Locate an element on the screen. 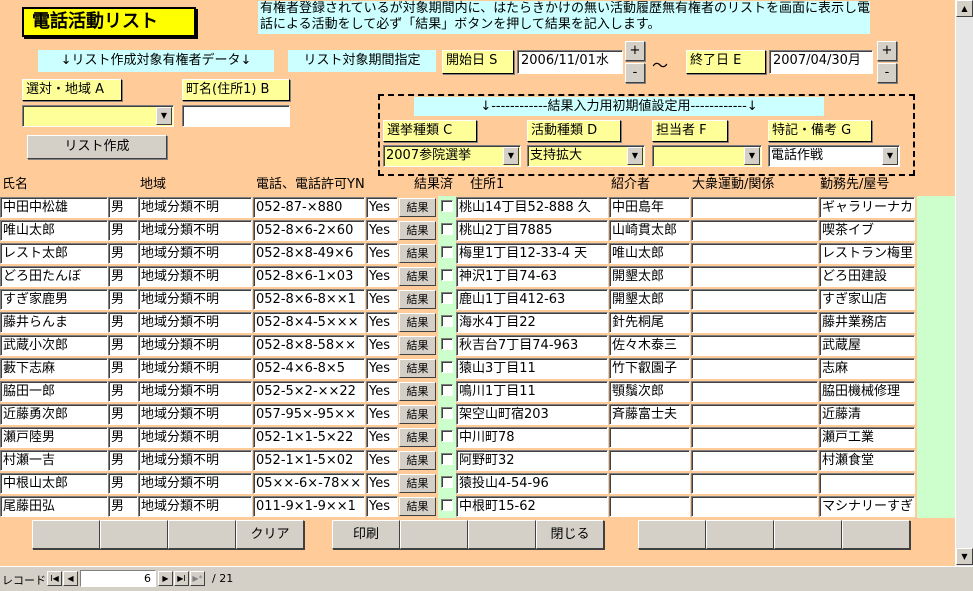 This screenshot has width=973, height=591. workplace-cell: ギャラリーナカ is located at coordinates (867, 207).